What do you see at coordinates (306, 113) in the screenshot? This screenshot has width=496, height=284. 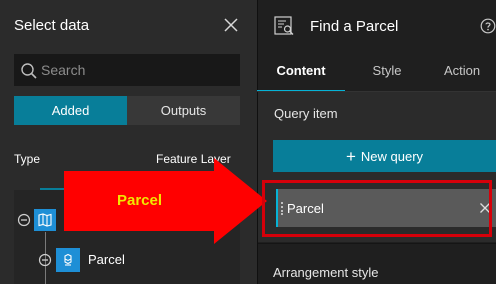 I see `query-item-heading: Query item` at bounding box center [306, 113].